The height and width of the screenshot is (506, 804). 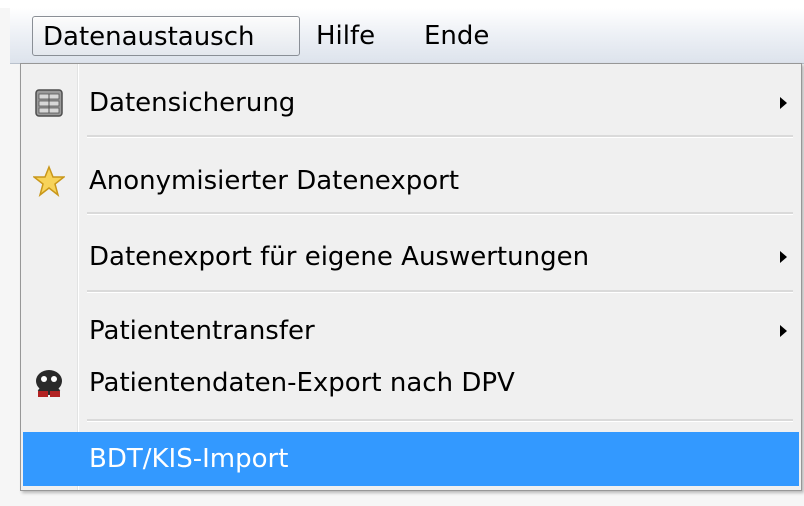 What do you see at coordinates (49, 180) in the screenshot?
I see `star-icon` at bounding box center [49, 180].